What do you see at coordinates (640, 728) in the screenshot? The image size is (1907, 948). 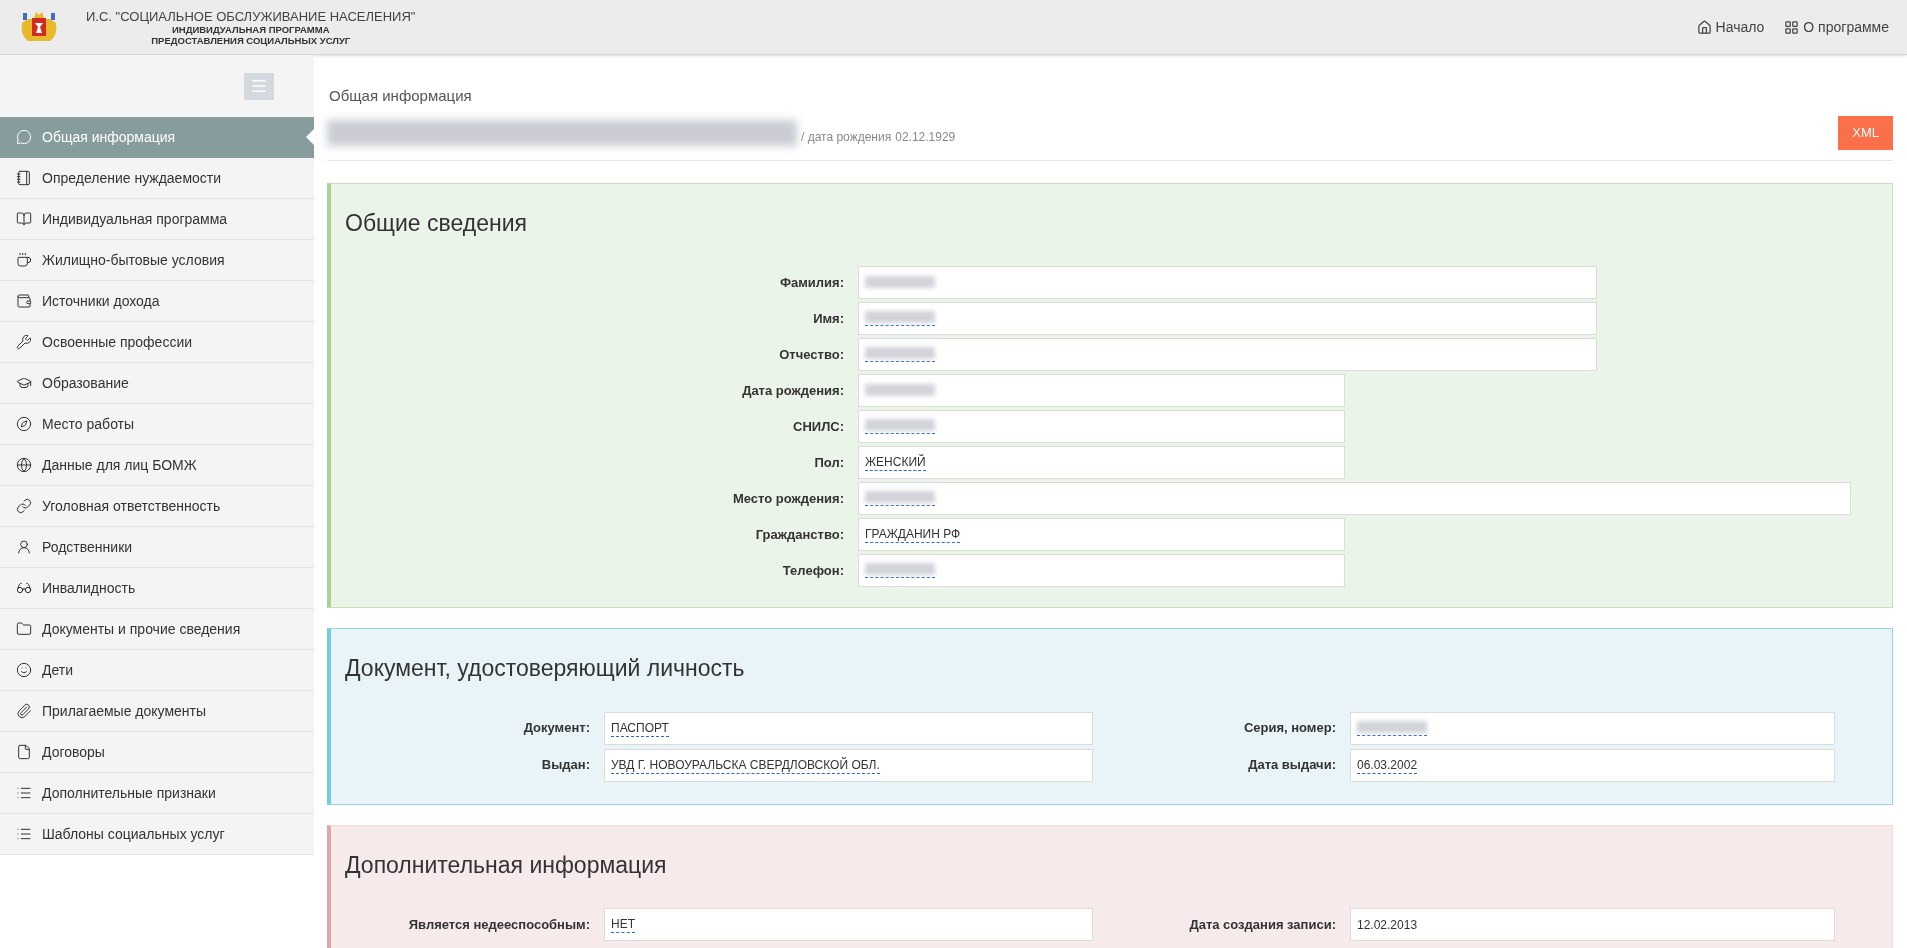 I see `editable-text: ПАСПОРТ` at bounding box center [640, 728].